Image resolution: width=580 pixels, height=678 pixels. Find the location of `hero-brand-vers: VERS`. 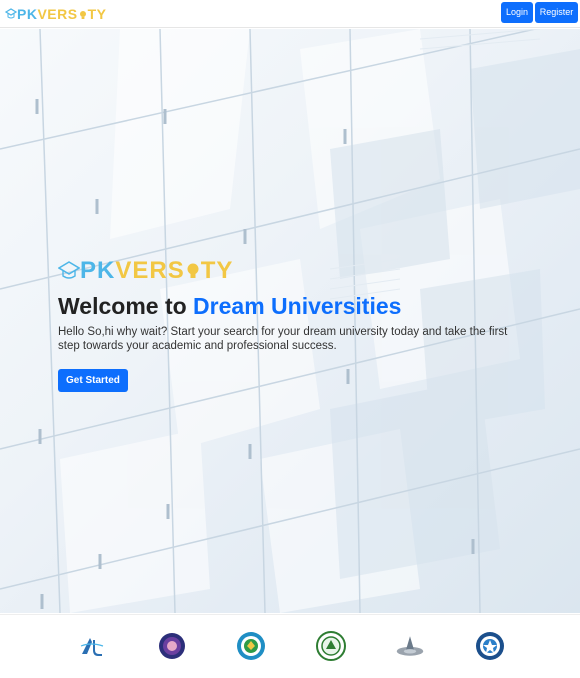

hero-brand-vers: VERS is located at coordinates (150, 270).